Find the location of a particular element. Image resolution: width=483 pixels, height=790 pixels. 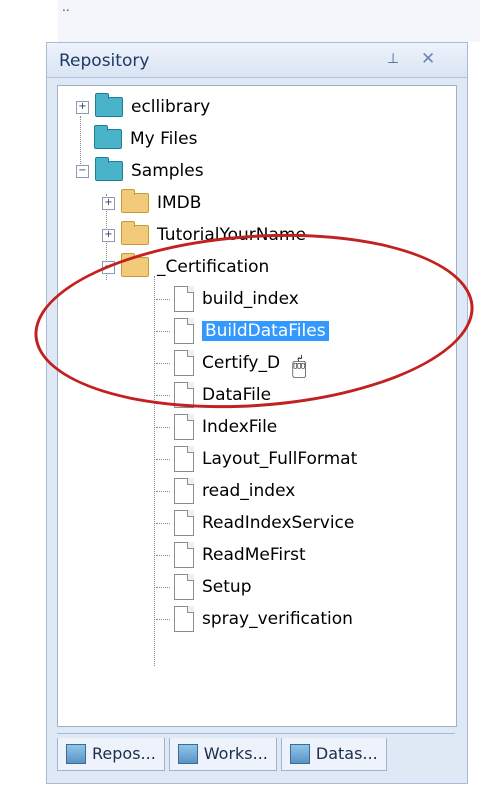

tree-item-ecllibrary: + ecllibrary is located at coordinates (143, 106).